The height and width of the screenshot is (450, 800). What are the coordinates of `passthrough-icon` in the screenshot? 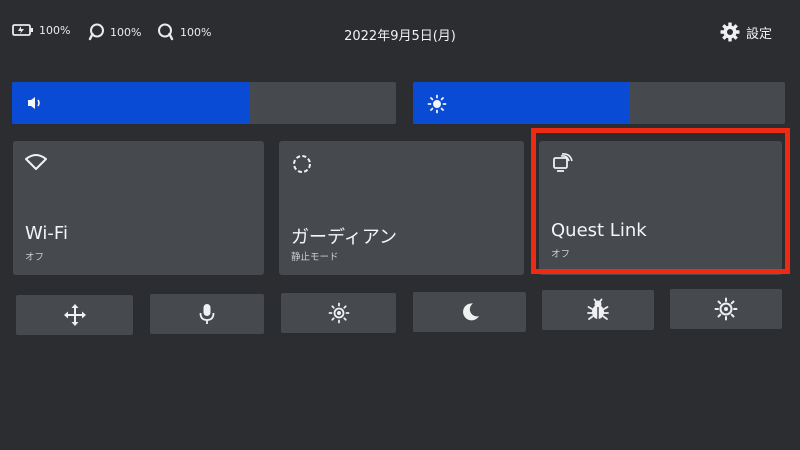 It's located at (726, 309).